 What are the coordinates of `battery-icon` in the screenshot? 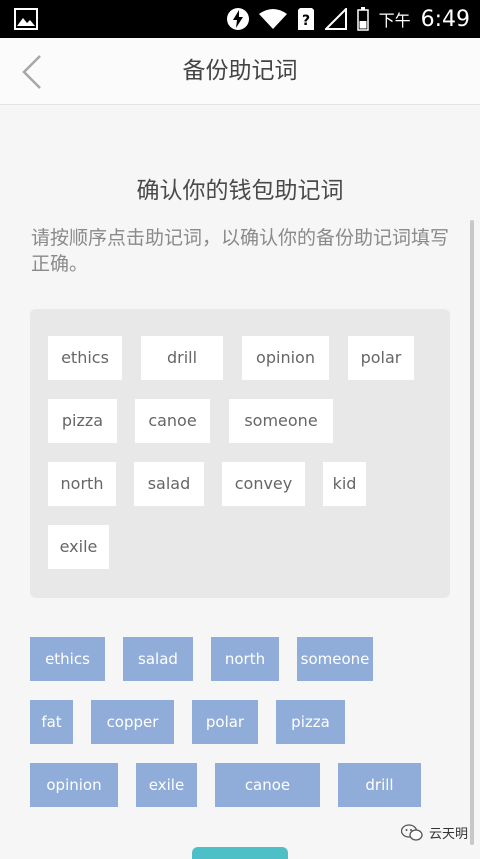 It's located at (362, 19).